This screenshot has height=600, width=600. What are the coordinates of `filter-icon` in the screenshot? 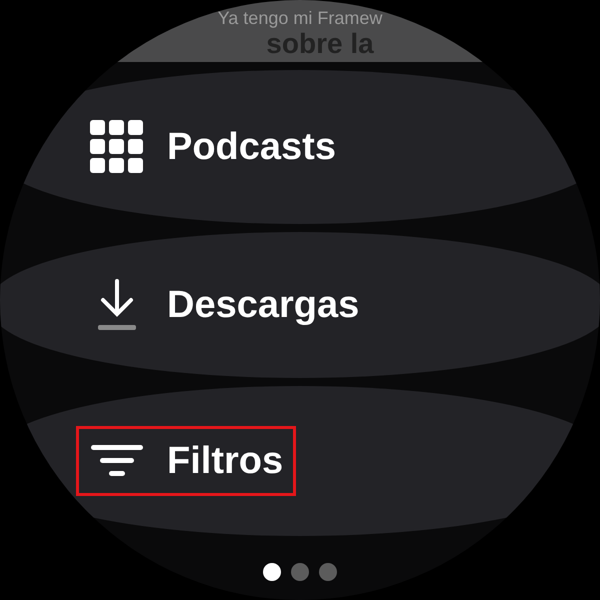 It's located at (117, 461).